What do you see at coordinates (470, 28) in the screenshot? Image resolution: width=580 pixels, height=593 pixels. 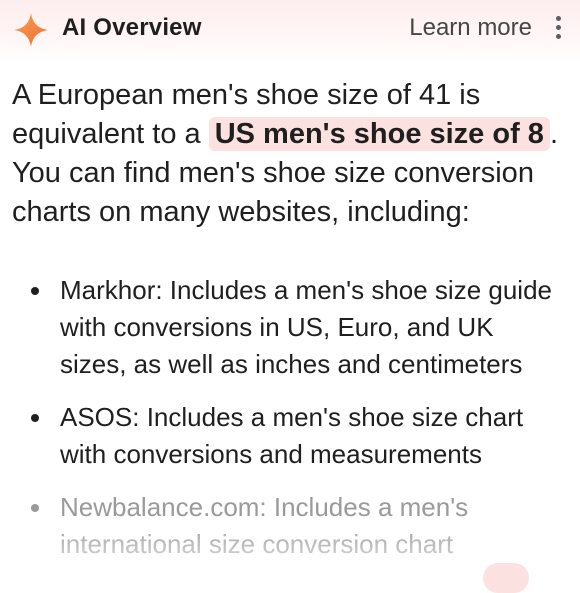 I see `learn-more-link: Learn more` at bounding box center [470, 28].